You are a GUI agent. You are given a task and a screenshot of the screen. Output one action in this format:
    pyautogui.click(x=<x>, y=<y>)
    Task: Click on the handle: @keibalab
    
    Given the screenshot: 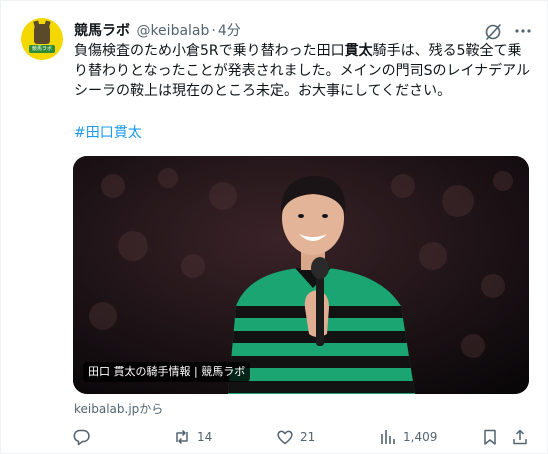 What is the action you would take?
    pyautogui.click(x=172, y=31)
    